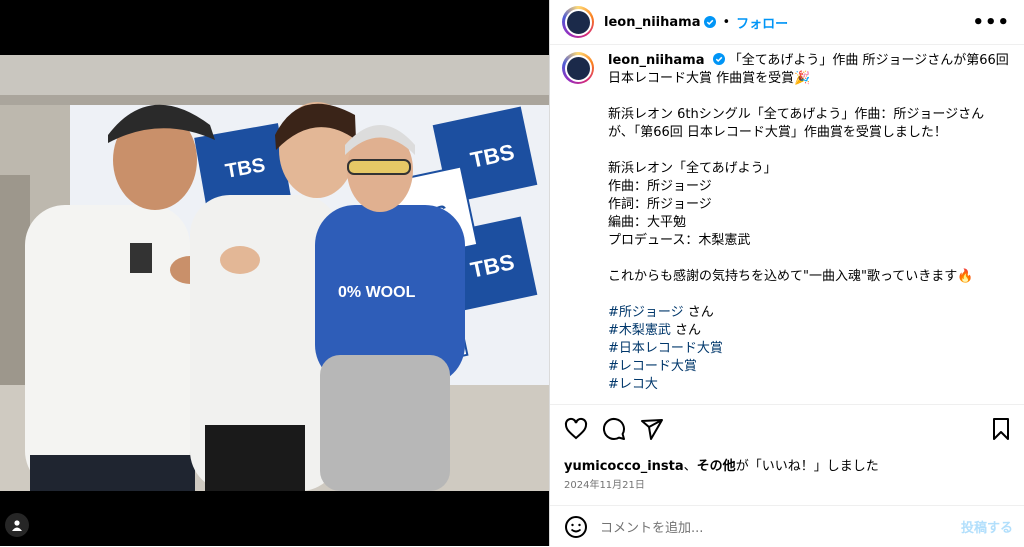  What do you see at coordinates (660, 204) in the screenshot?
I see `caption-line: 作詞：所ジョージ` at bounding box center [660, 204].